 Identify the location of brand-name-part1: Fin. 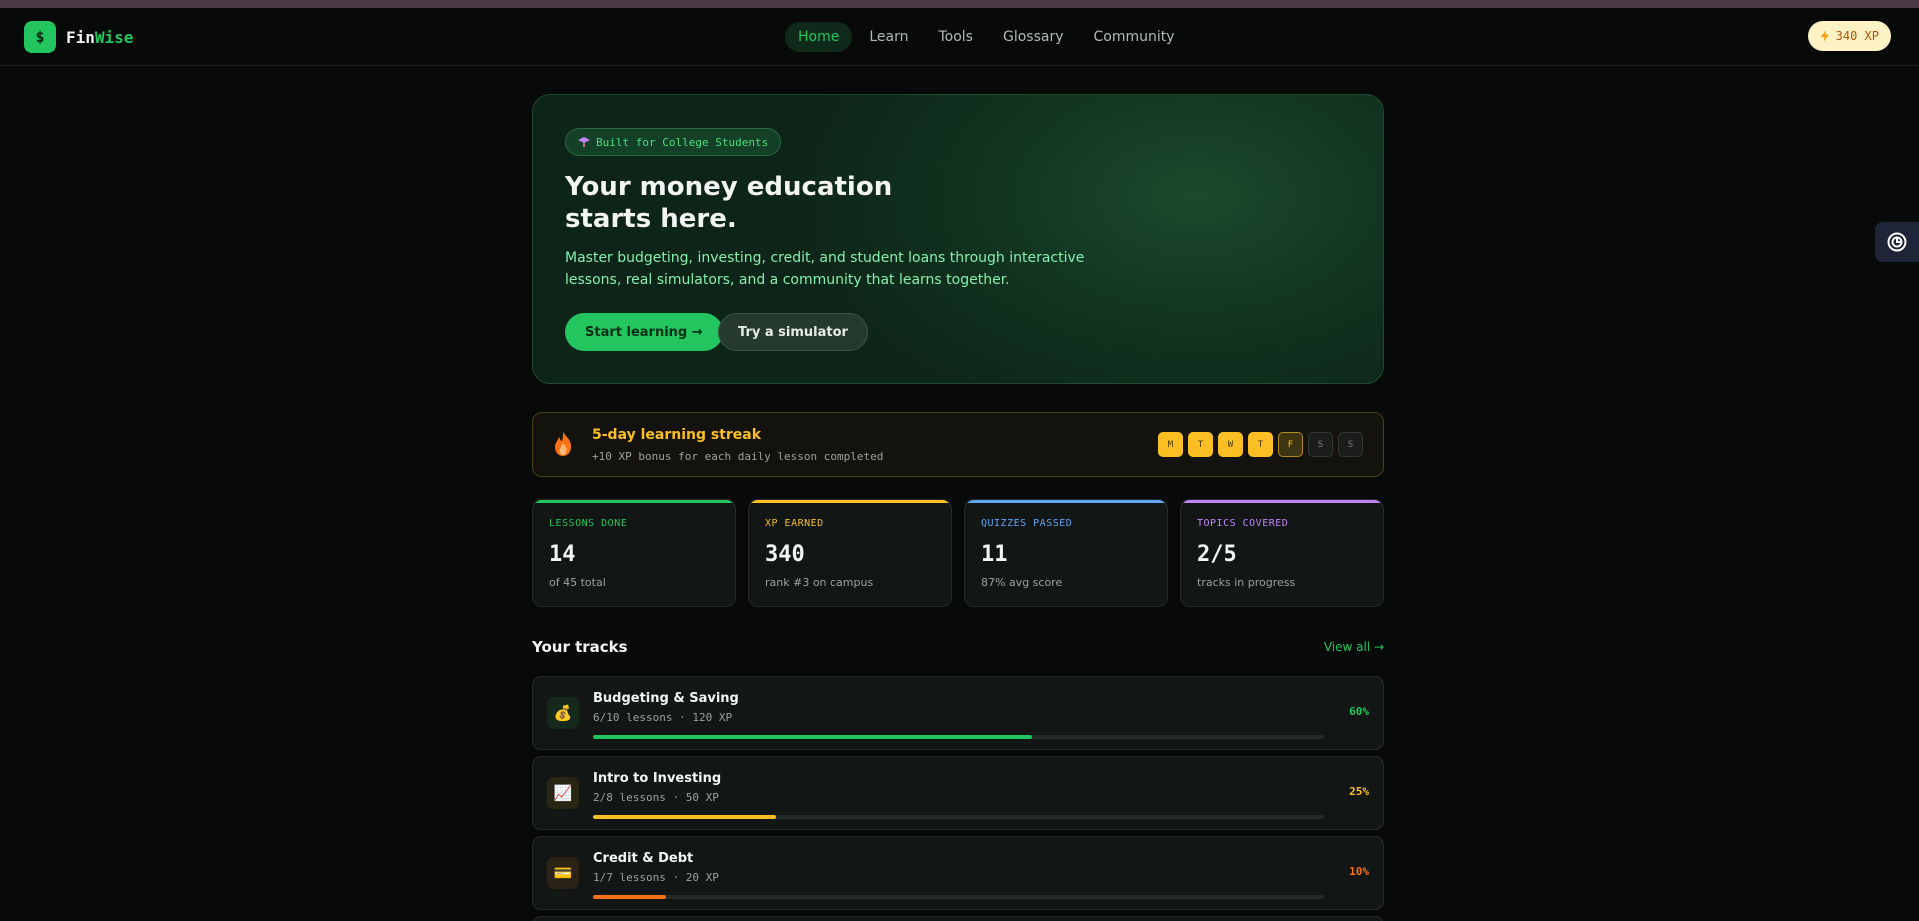
(80, 37).